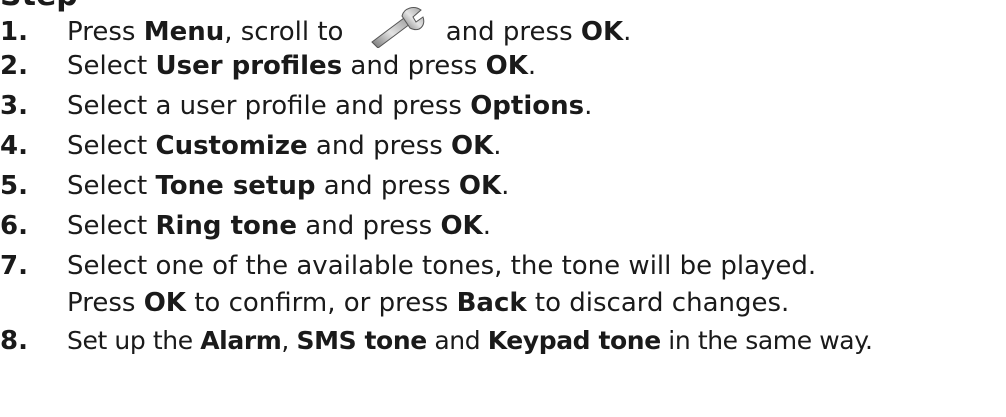  What do you see at coordinates (231, 146) in the screenshot?
I see `menu-item-customize: Customize` at bounding box center [231, 146].